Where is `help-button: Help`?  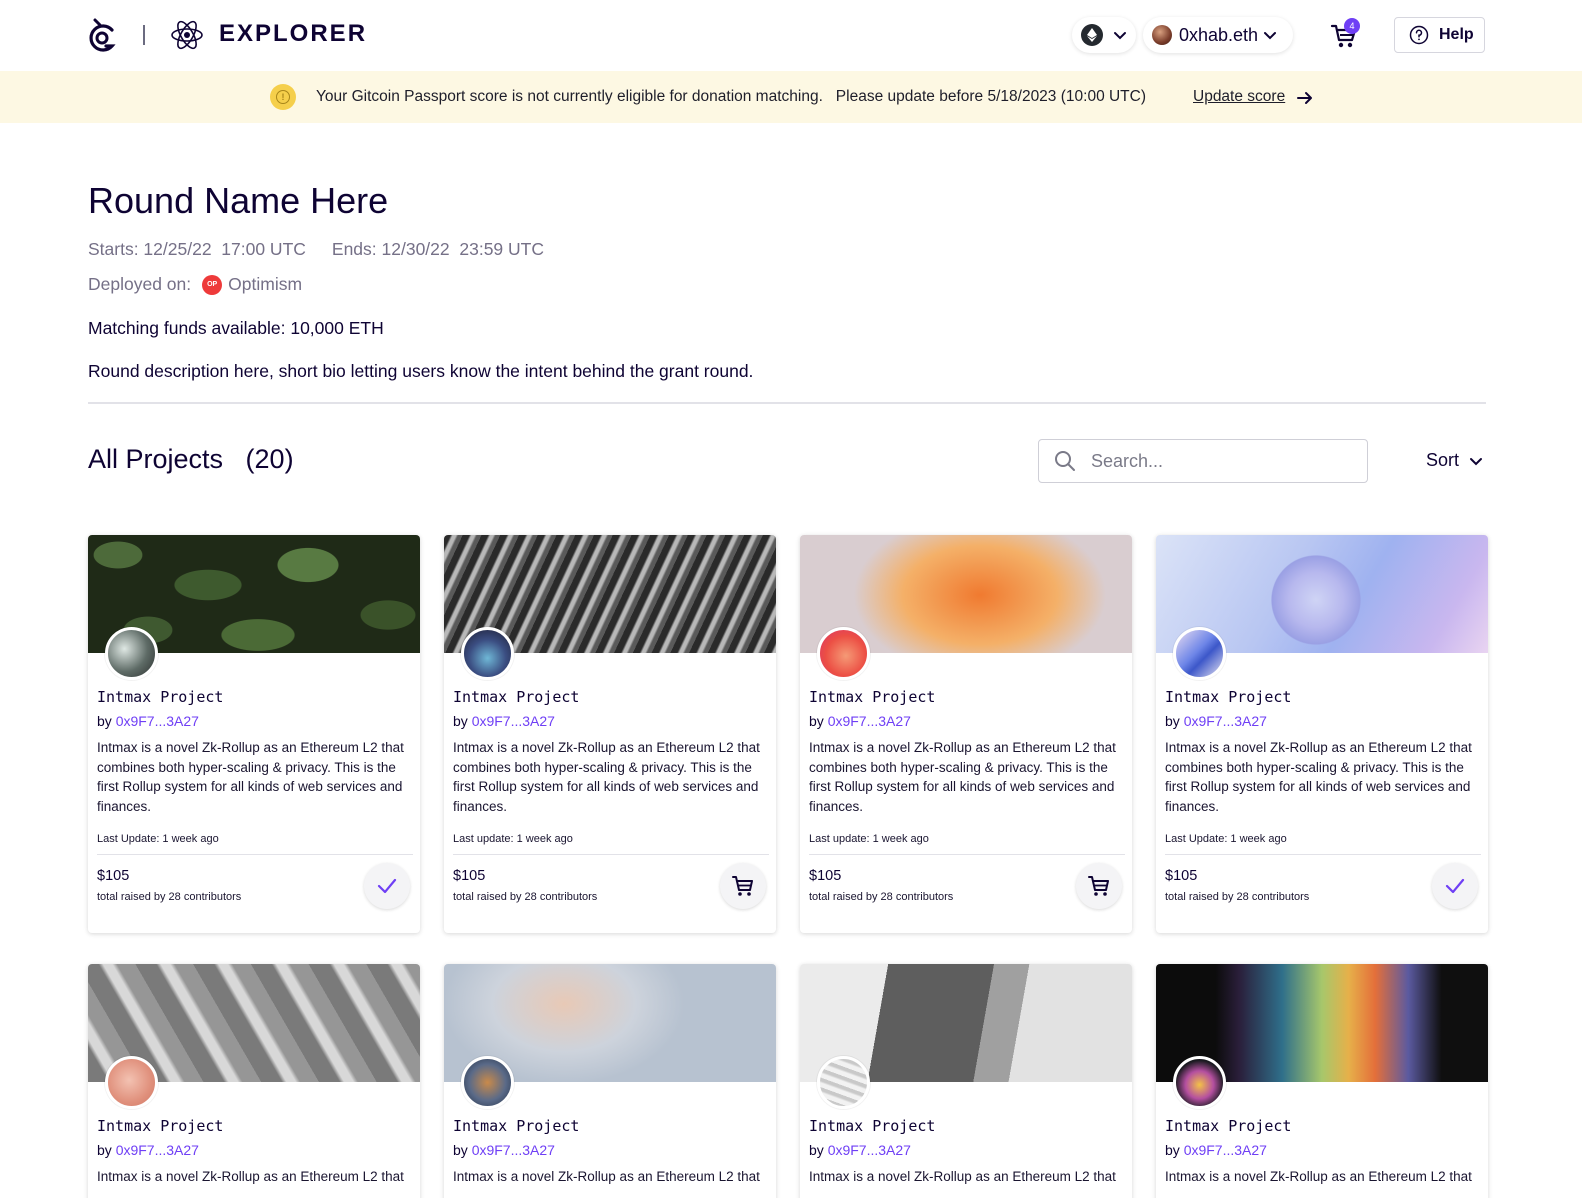
help-button: Help is located at coordinates (1439, 35).